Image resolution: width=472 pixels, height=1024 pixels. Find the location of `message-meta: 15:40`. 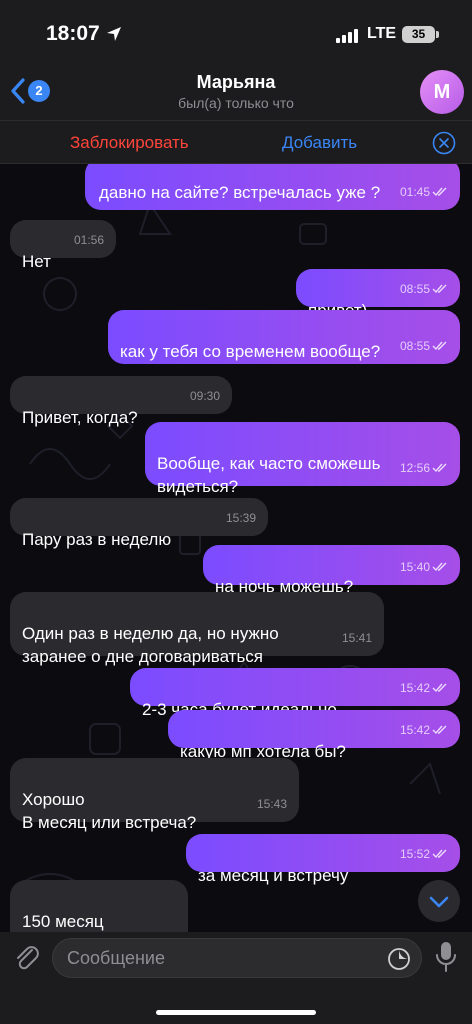

message-meta: 15:40 is located at coordinates (424, 567).